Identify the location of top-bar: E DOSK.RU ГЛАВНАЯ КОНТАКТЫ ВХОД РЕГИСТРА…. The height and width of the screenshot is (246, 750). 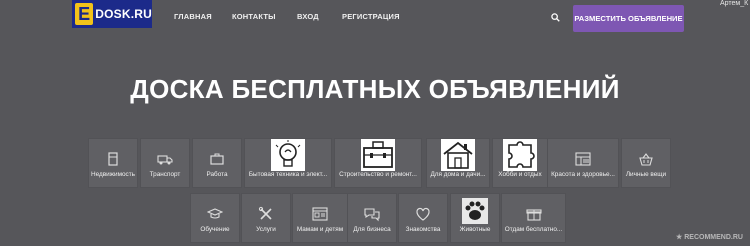
(375, 18).